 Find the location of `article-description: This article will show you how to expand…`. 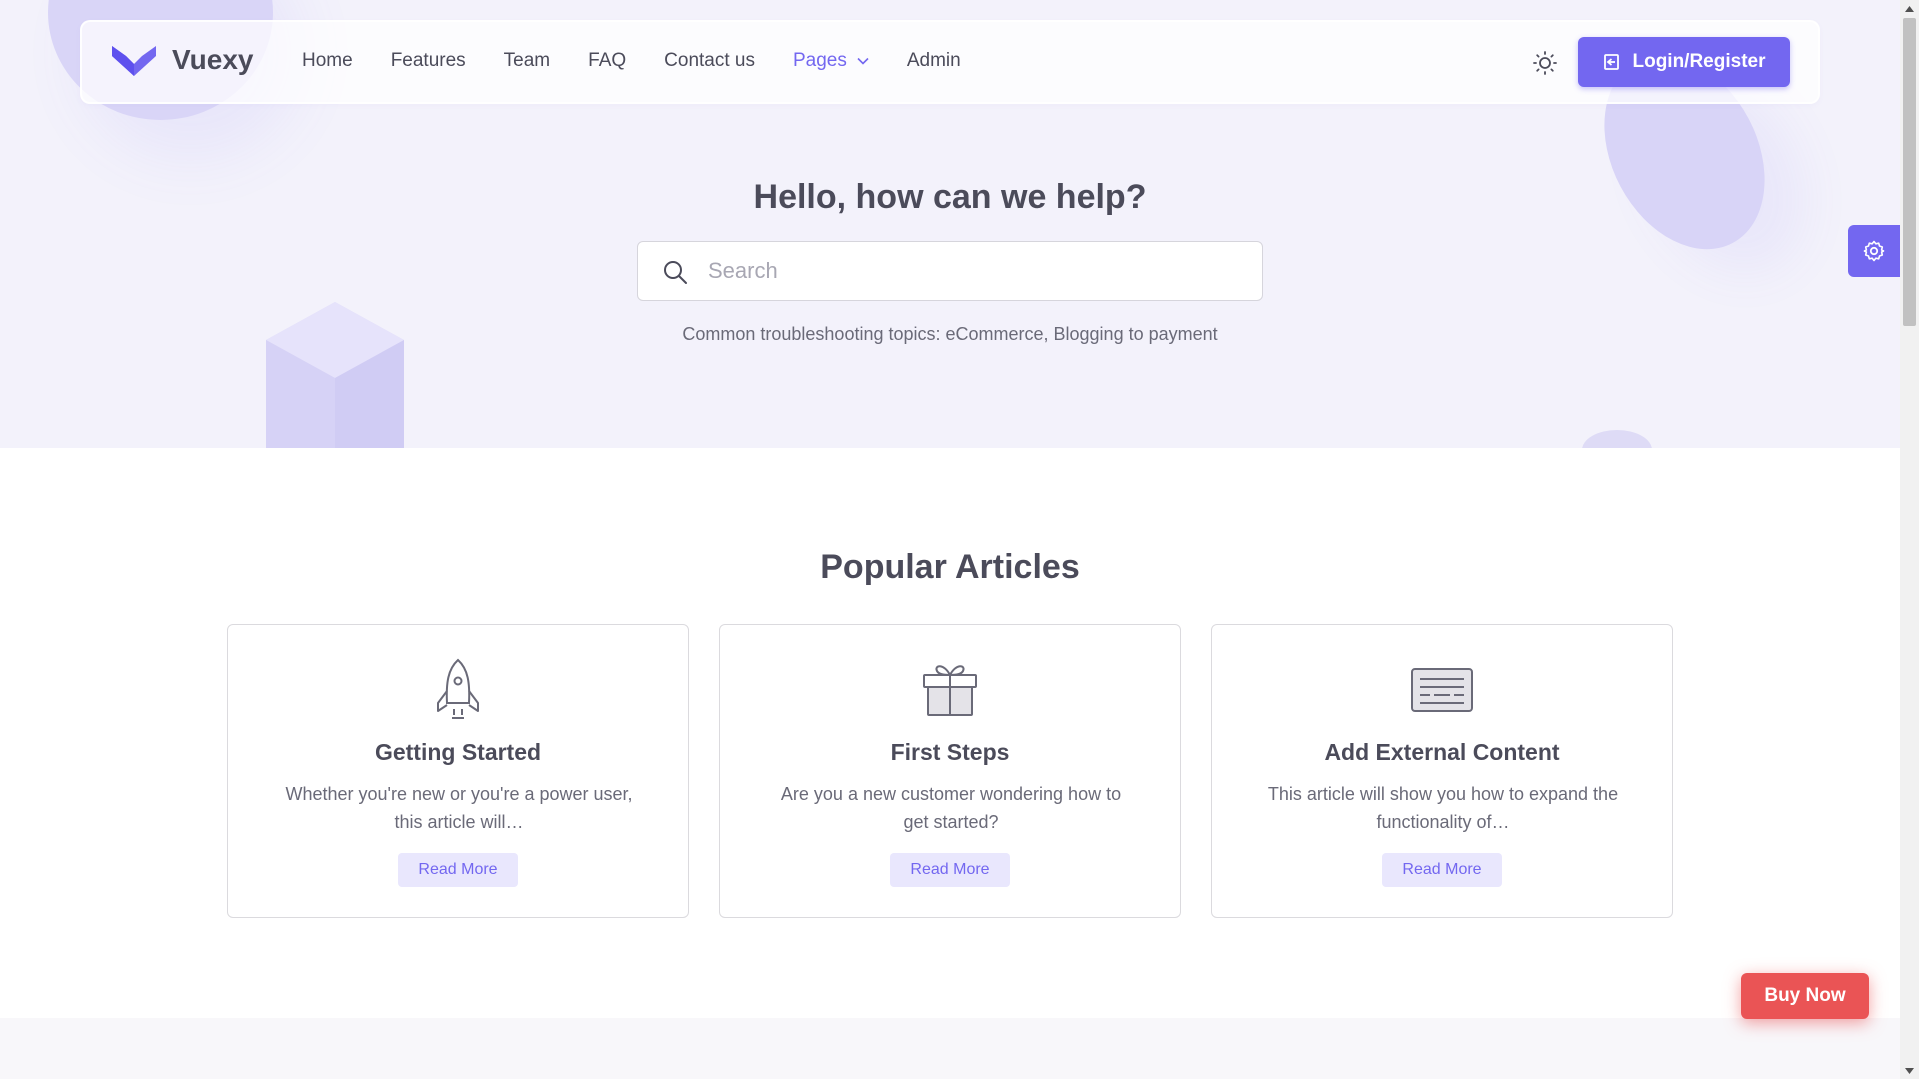

article-description: This article will show you how to expand… is located at coordinates (1443, 808).